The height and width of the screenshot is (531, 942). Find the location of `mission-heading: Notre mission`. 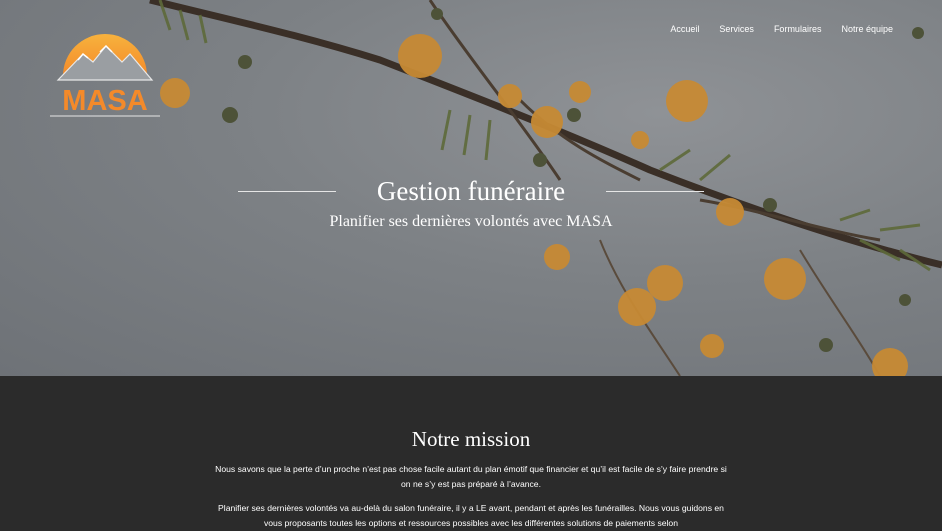

mission-heading: Notre mission is located at coordinates (471, 439).